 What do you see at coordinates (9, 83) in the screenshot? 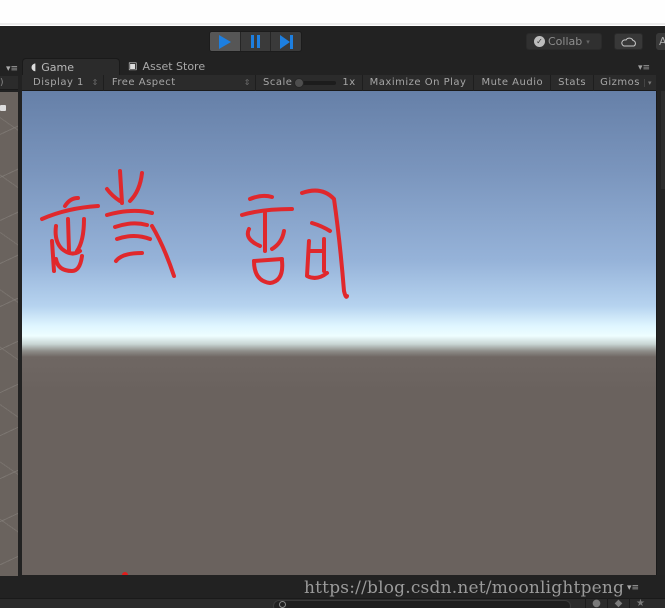
I see `audio-toggle-icon: )` at bounding box center [9, 83].